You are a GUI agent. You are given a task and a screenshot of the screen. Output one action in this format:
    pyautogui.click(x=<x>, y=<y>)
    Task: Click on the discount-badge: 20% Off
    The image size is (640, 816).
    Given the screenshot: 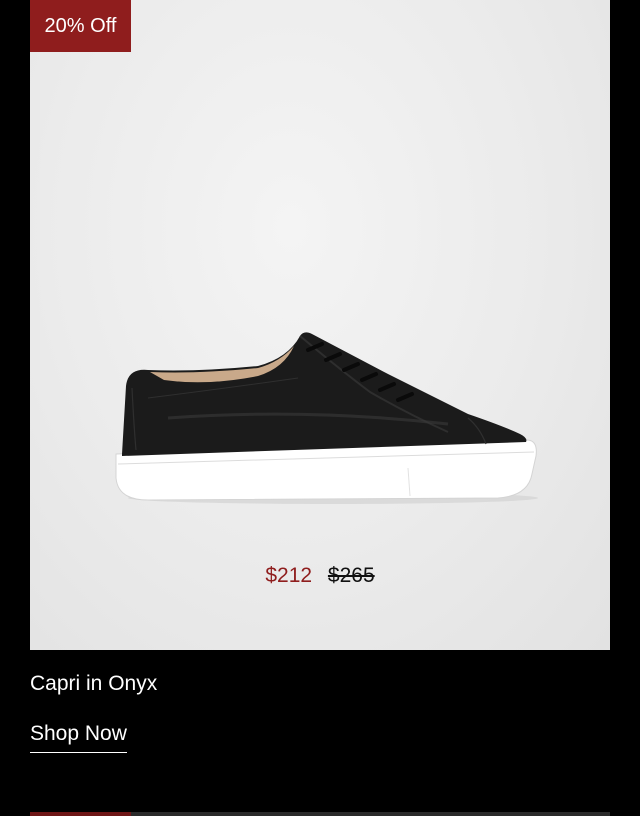 What is the action you would take?
    pyautogui.click(x=80, y=26)
    